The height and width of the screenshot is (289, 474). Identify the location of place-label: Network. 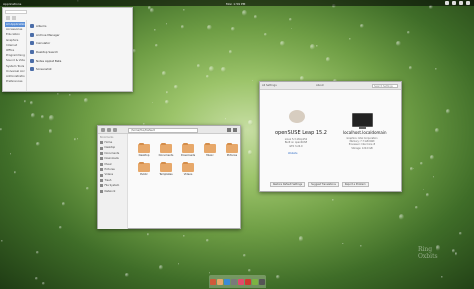
(110, 191).